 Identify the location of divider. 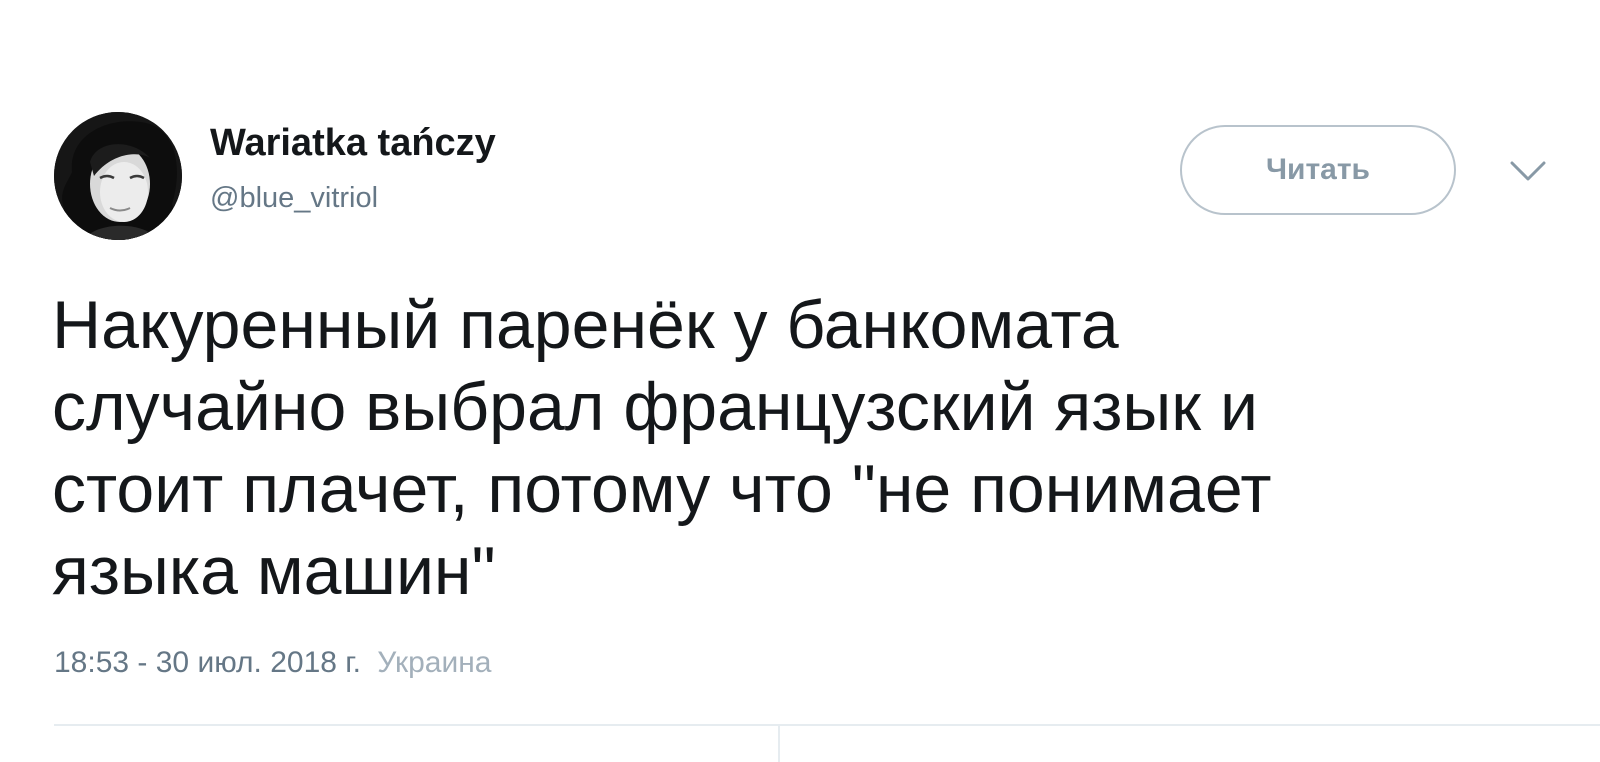
(827, 725).